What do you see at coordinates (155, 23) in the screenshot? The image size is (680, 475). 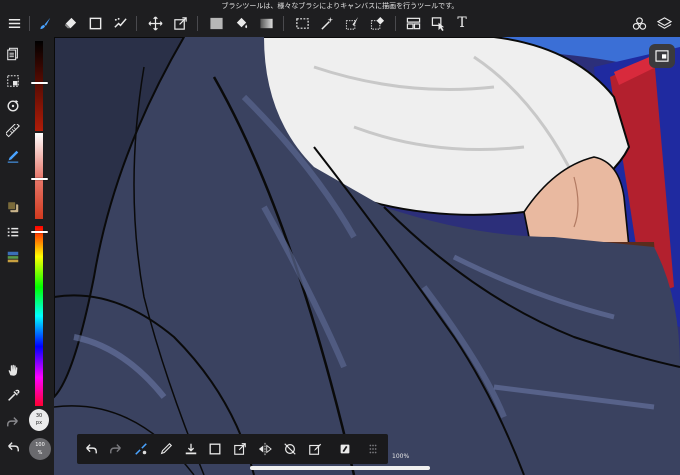 I see `move-icon` at bounding box center [155, 23].